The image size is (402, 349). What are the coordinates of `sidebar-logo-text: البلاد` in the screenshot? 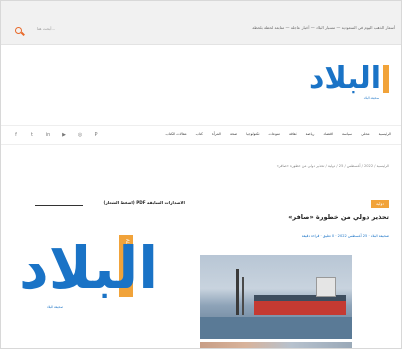 It's located at (90, 268).